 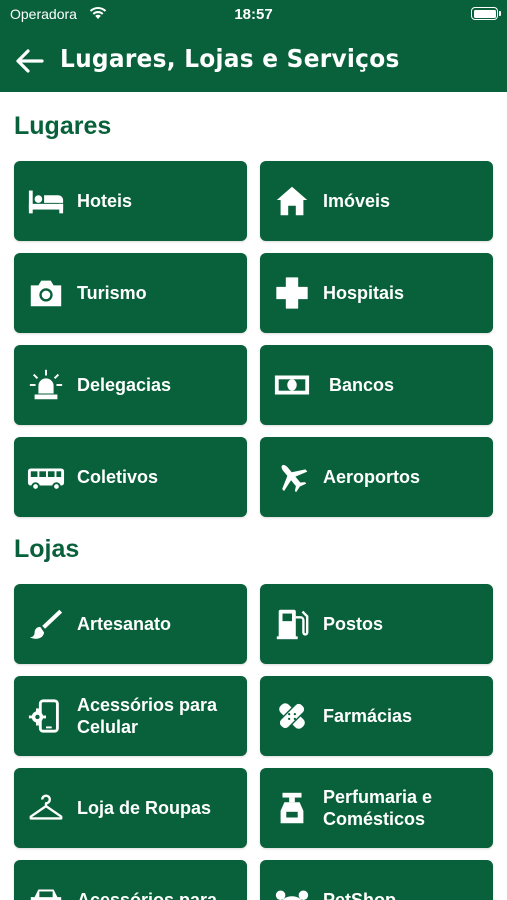 What do you see at coordinates (353, 624) in the screenshot?
I see `tile-label: Postos` at bounding box center [353, 624].